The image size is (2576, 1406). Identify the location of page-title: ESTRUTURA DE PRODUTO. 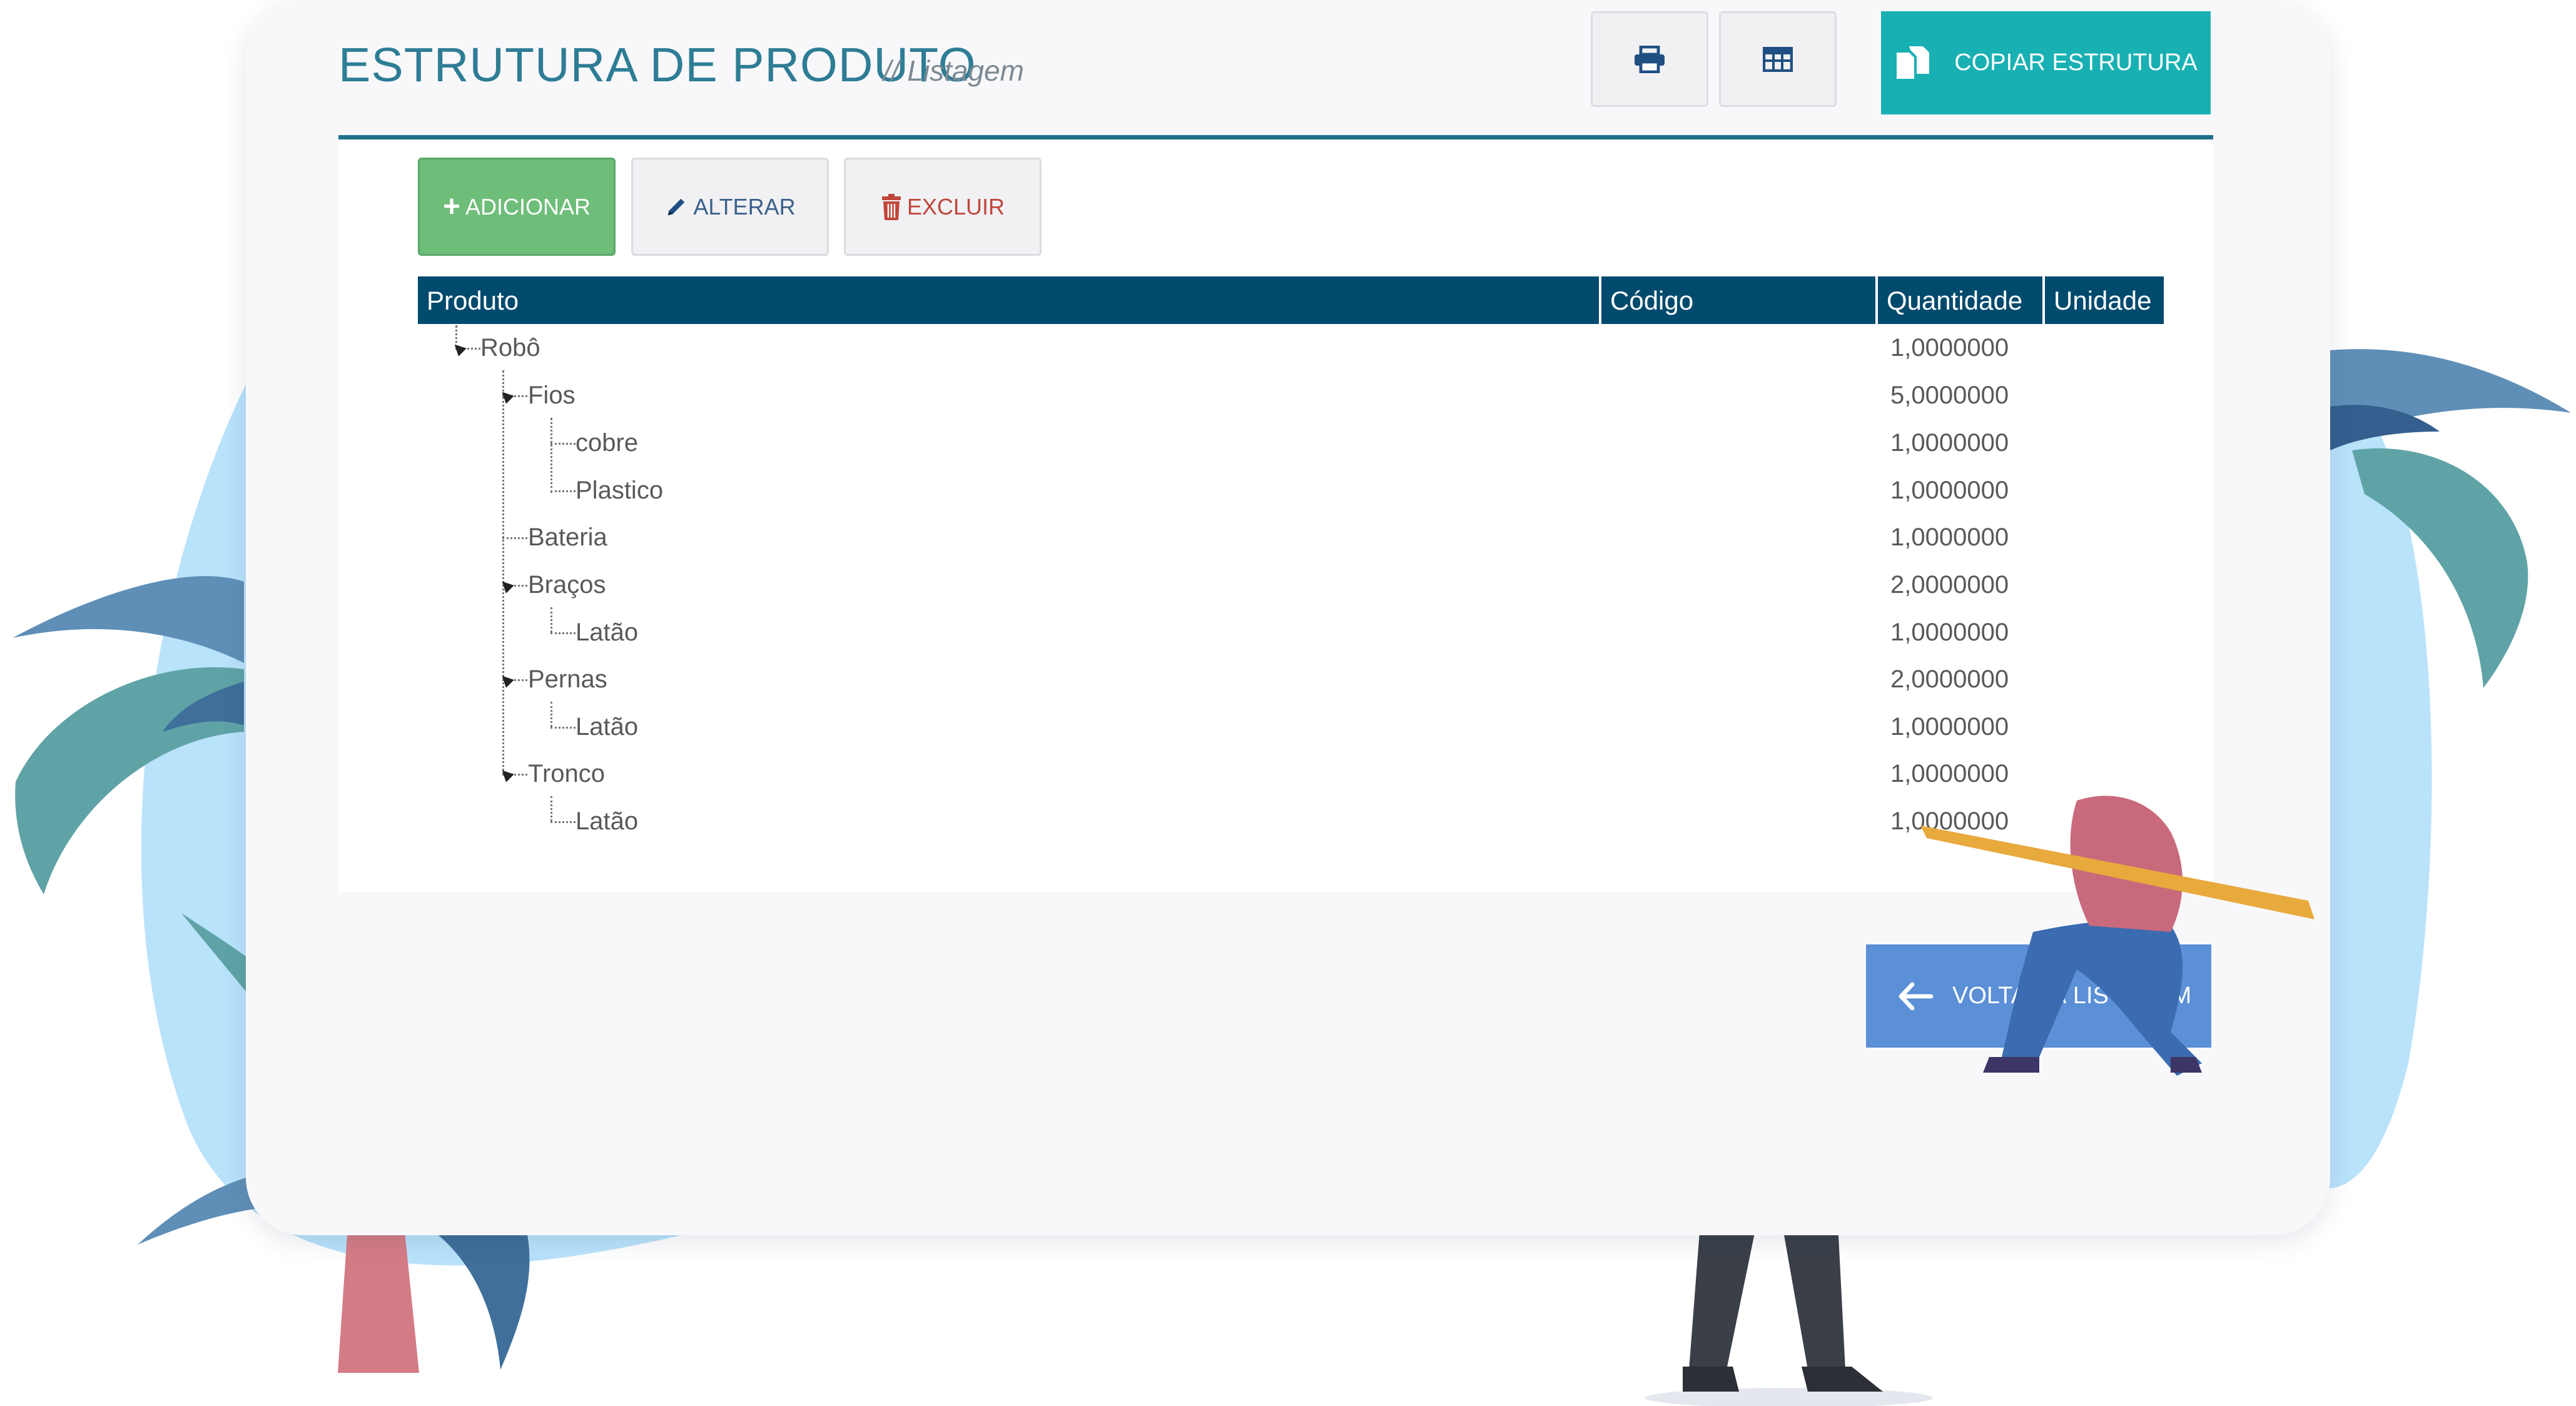
(657, 65).